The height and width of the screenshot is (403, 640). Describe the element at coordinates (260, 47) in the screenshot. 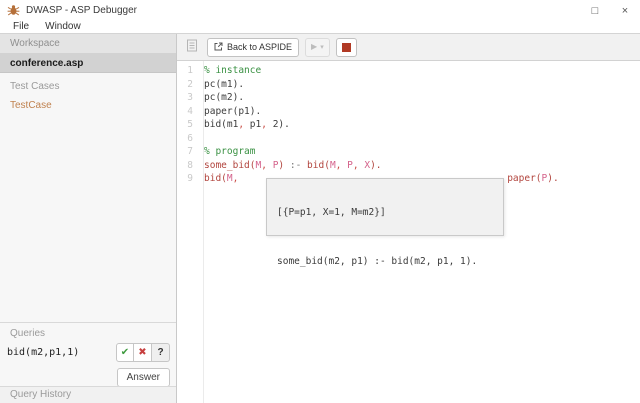

I see `back-to-aspide-label: Back to ASPIDE` at that location.